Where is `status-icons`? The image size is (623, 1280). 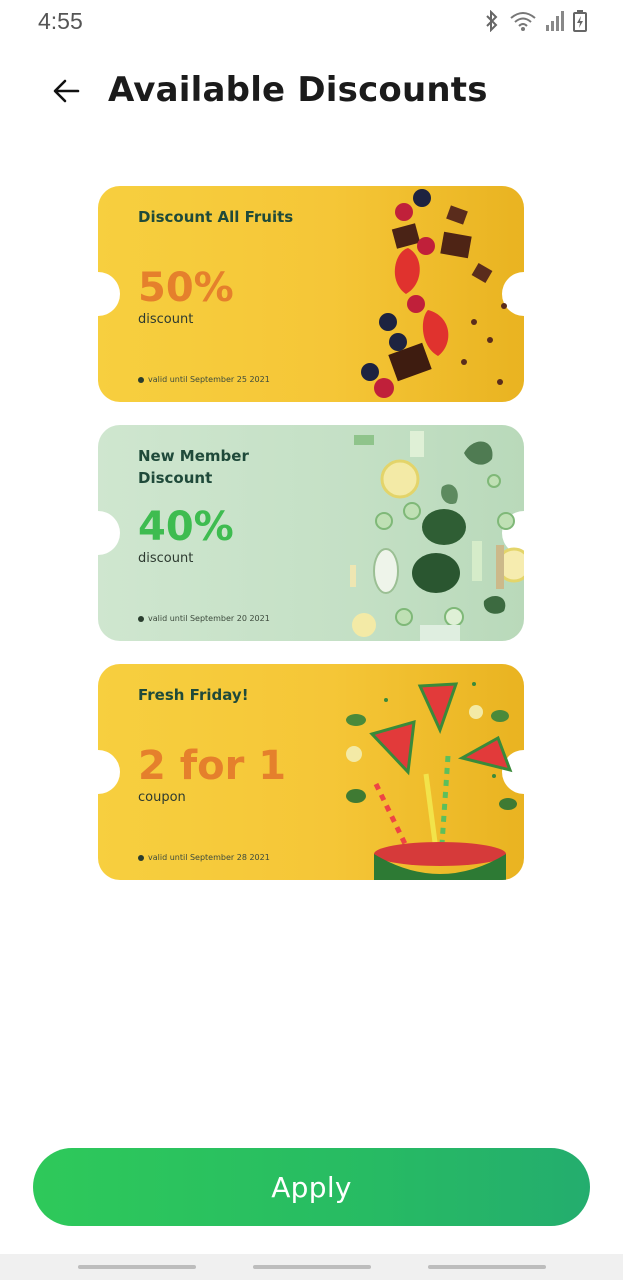 status-icons is located at coordinates (535, 21).